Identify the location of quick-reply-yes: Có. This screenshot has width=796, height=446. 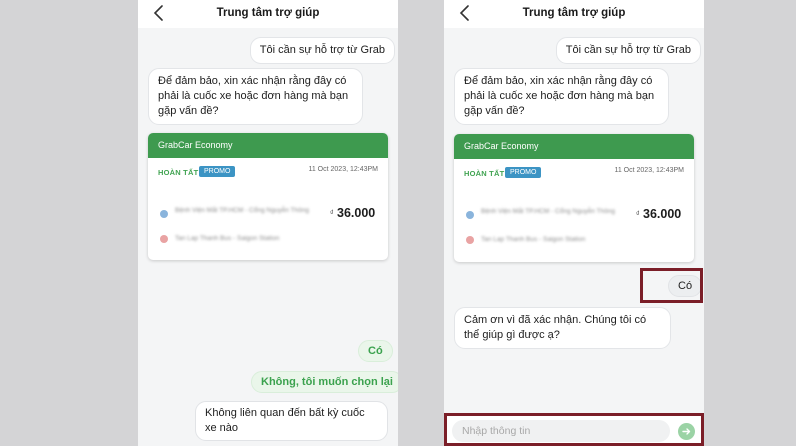
(375, 351).